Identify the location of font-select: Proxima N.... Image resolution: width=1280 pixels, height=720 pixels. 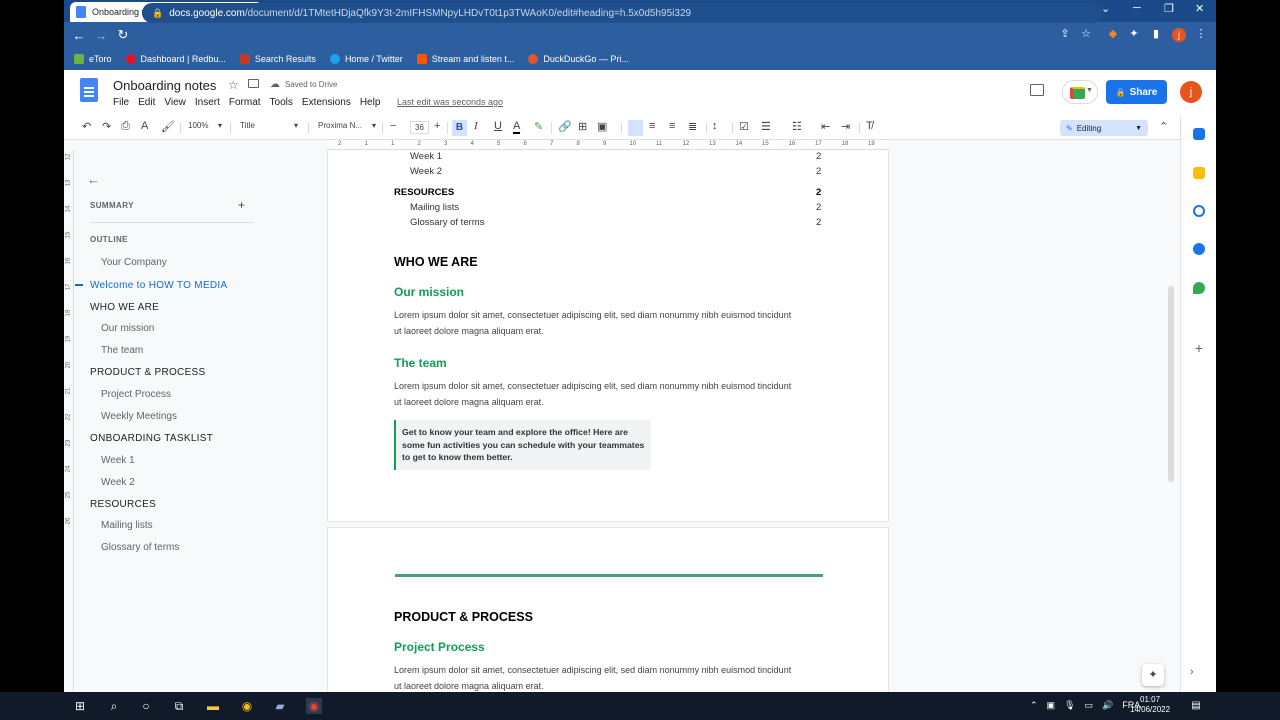
(340, 125).